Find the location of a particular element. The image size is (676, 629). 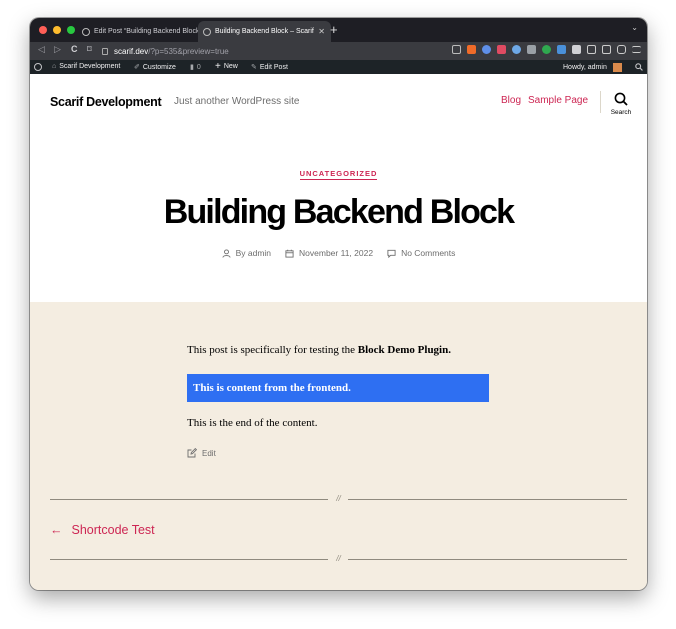

menu-separator is located at coordinates (600, 102).